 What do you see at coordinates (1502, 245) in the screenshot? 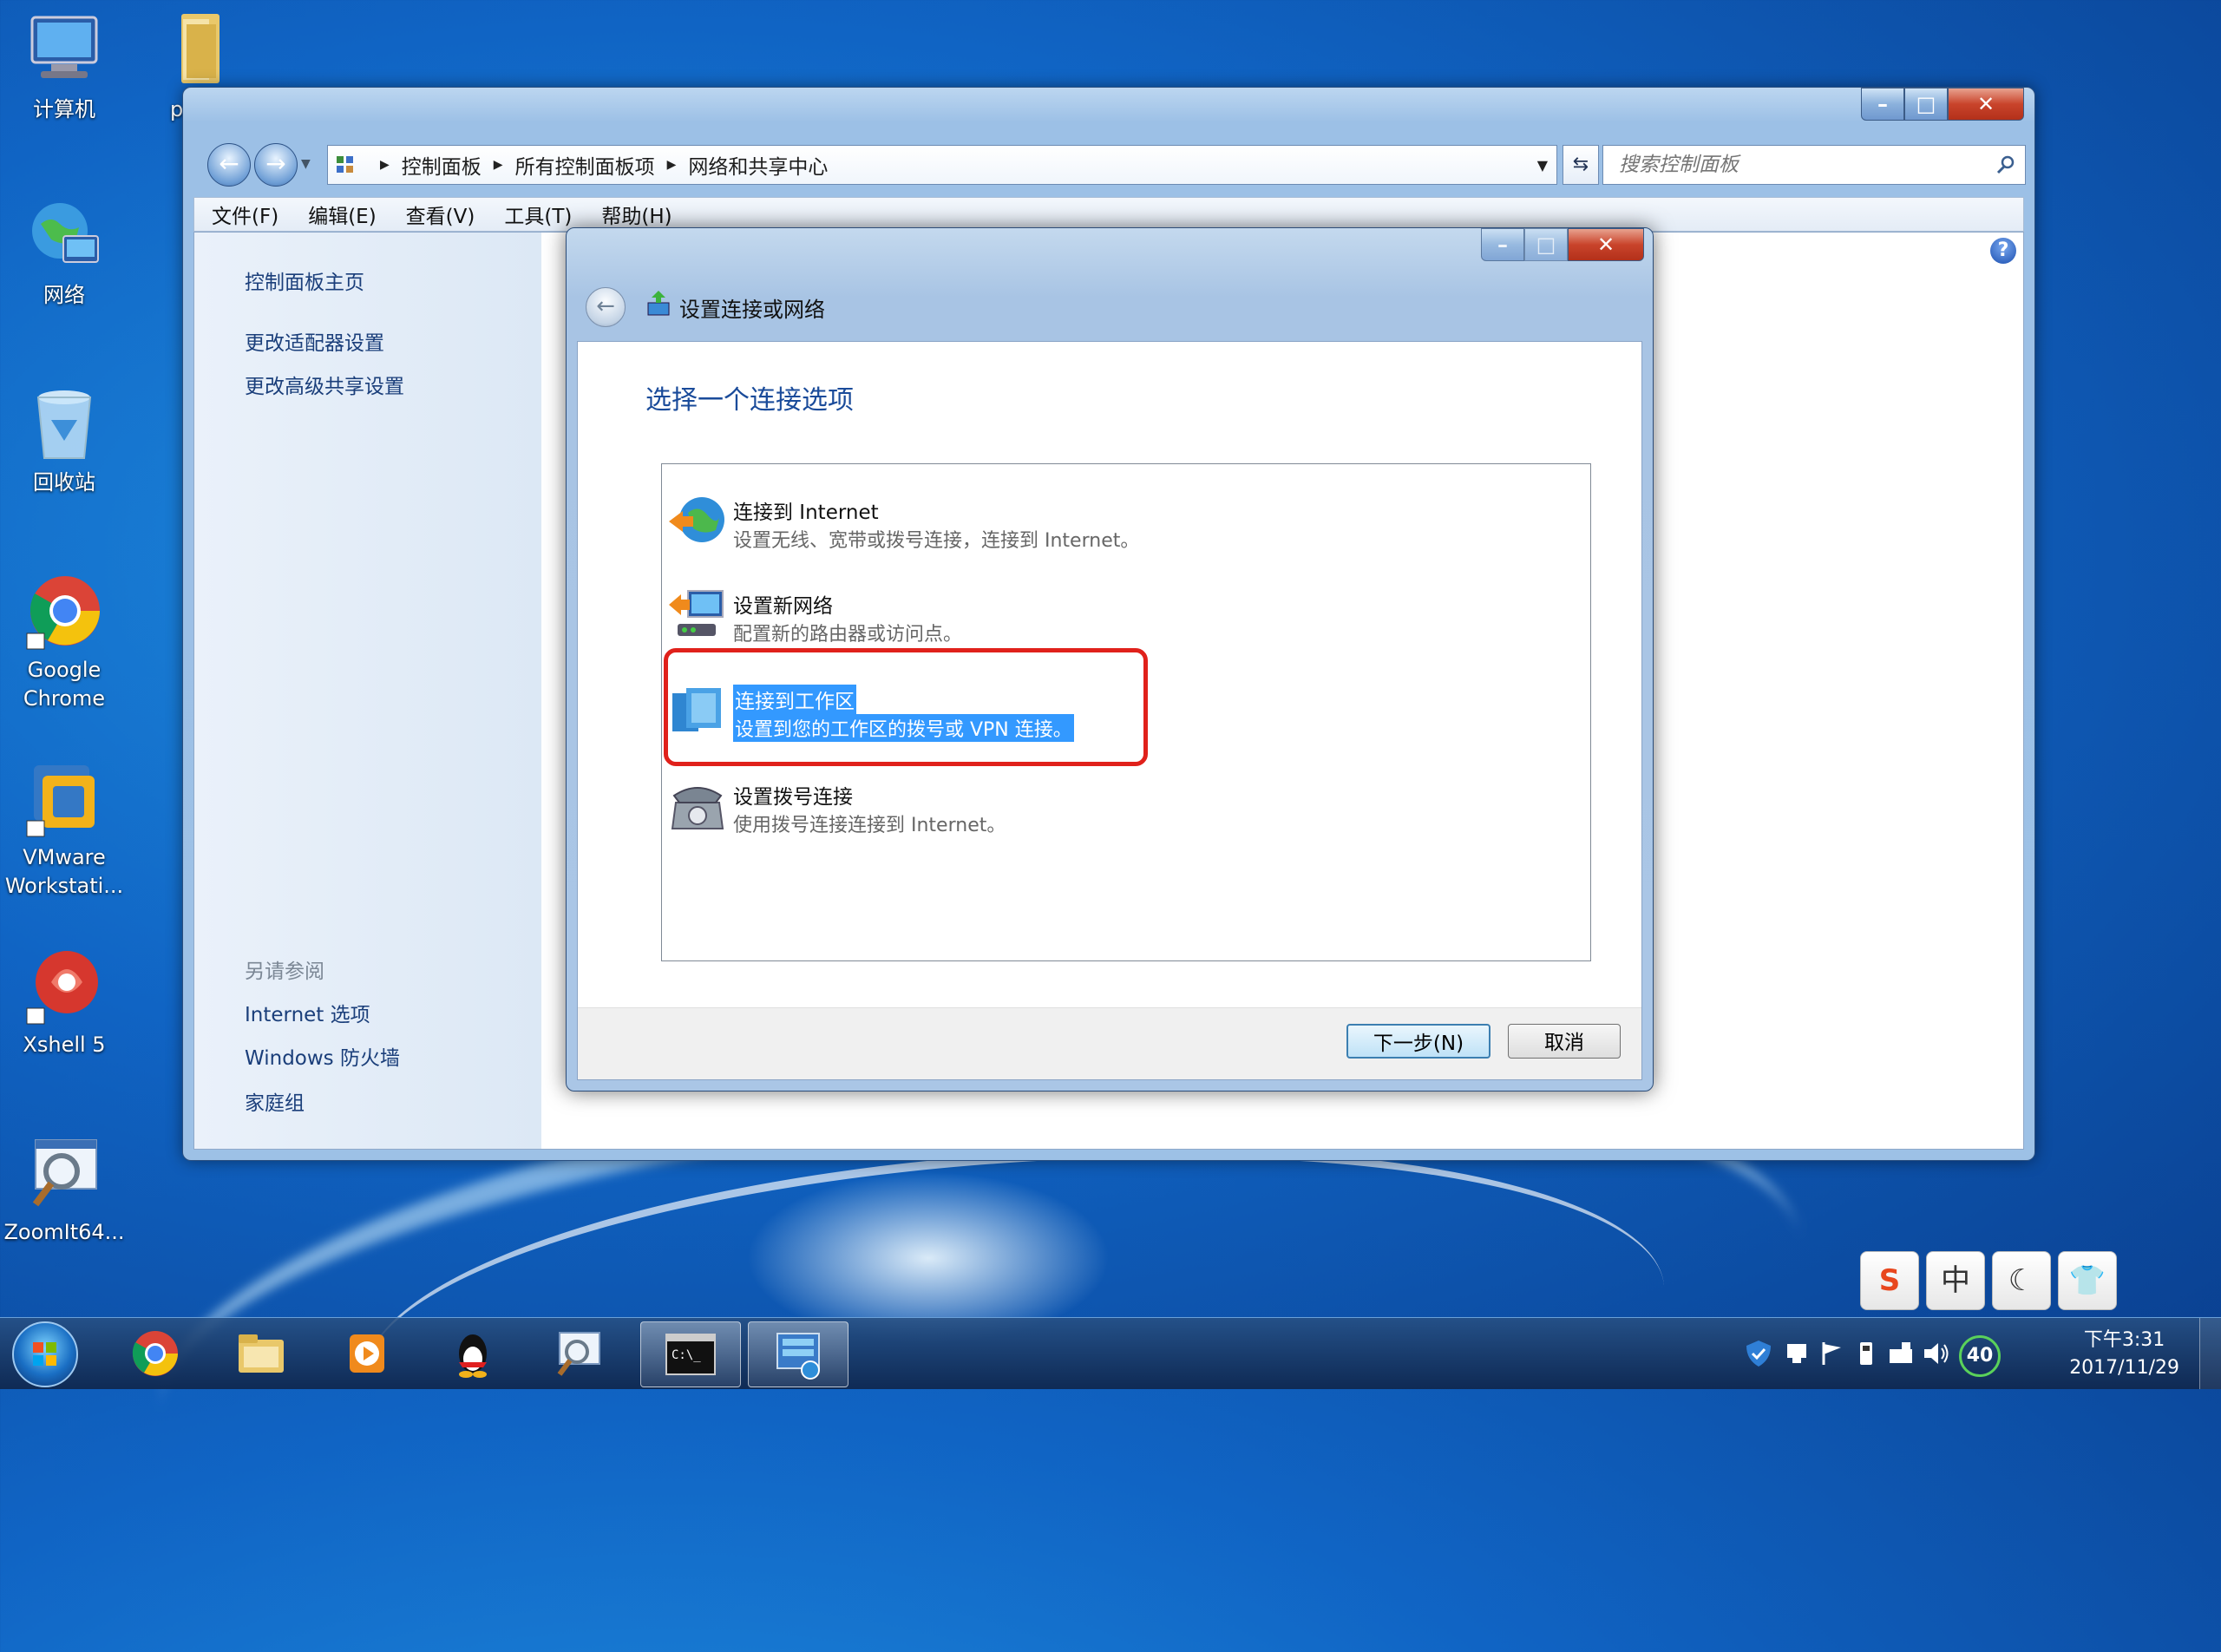
I see `dialog-minimize-button: –` at bounding box center [1502, 245].